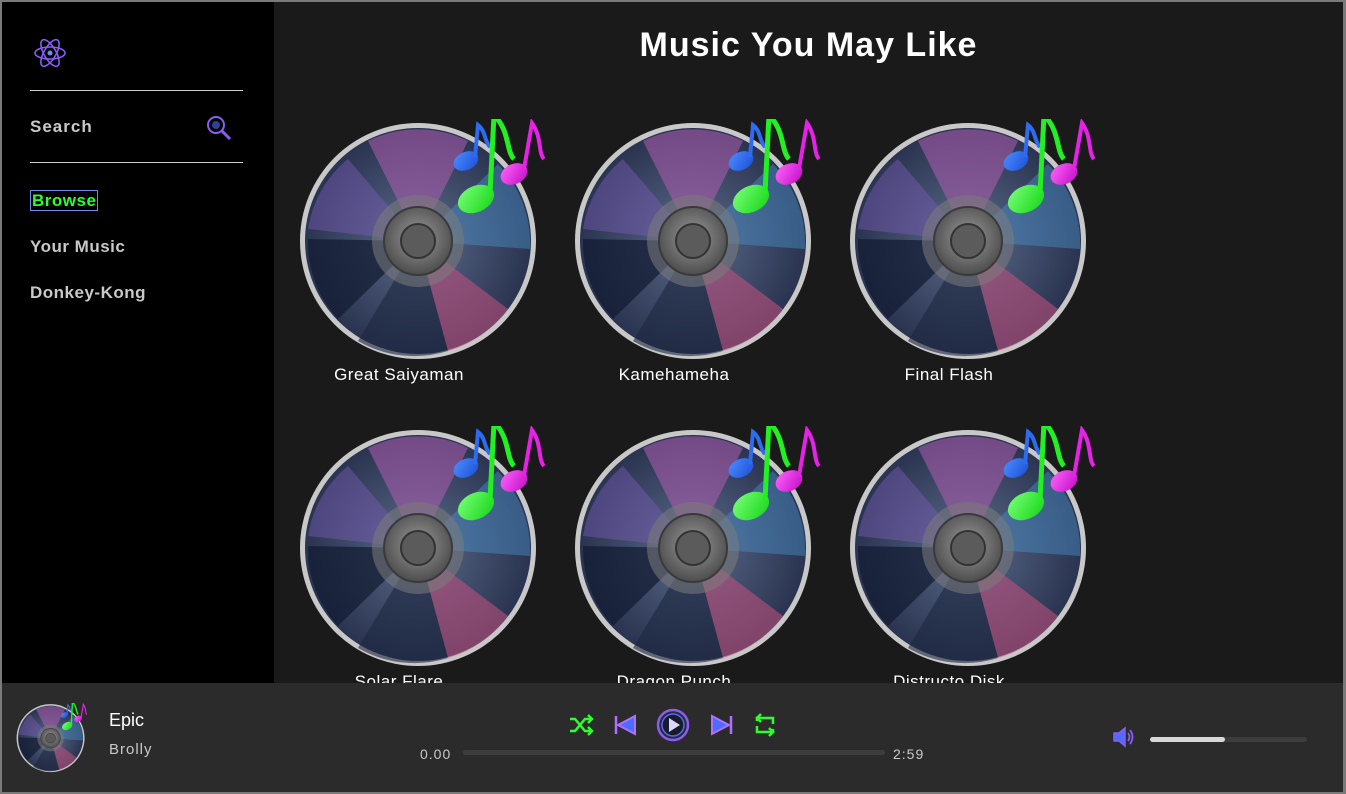 Image resolution: width=1346 pixels, height=794 pixels. What do you see at coordinates (673, 725) in the screenshot?
I see `play-icon` at bounding box center [673, 725].